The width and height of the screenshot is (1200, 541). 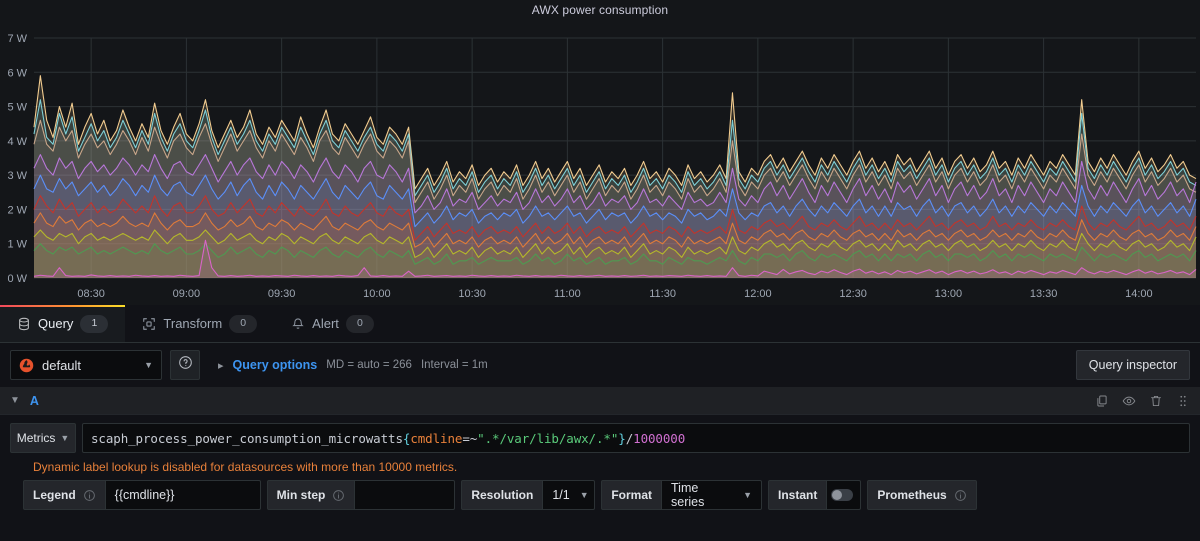 I want to click on format-label-text: Format, so click(x=632, y=495).